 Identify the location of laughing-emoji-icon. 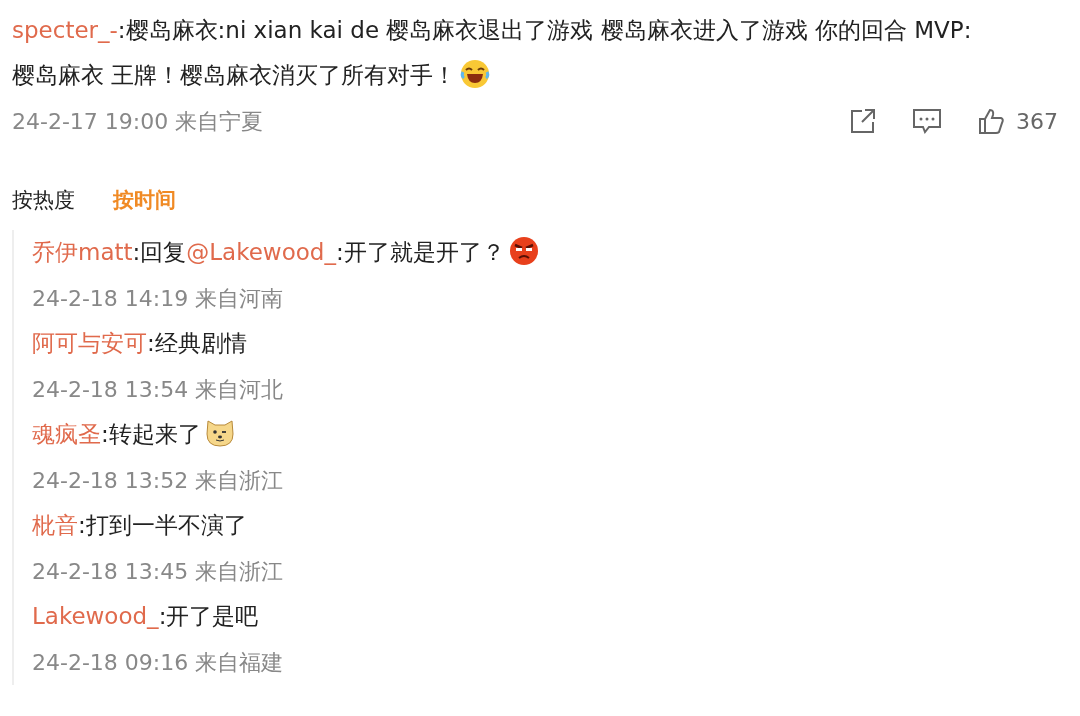
(475, 74).